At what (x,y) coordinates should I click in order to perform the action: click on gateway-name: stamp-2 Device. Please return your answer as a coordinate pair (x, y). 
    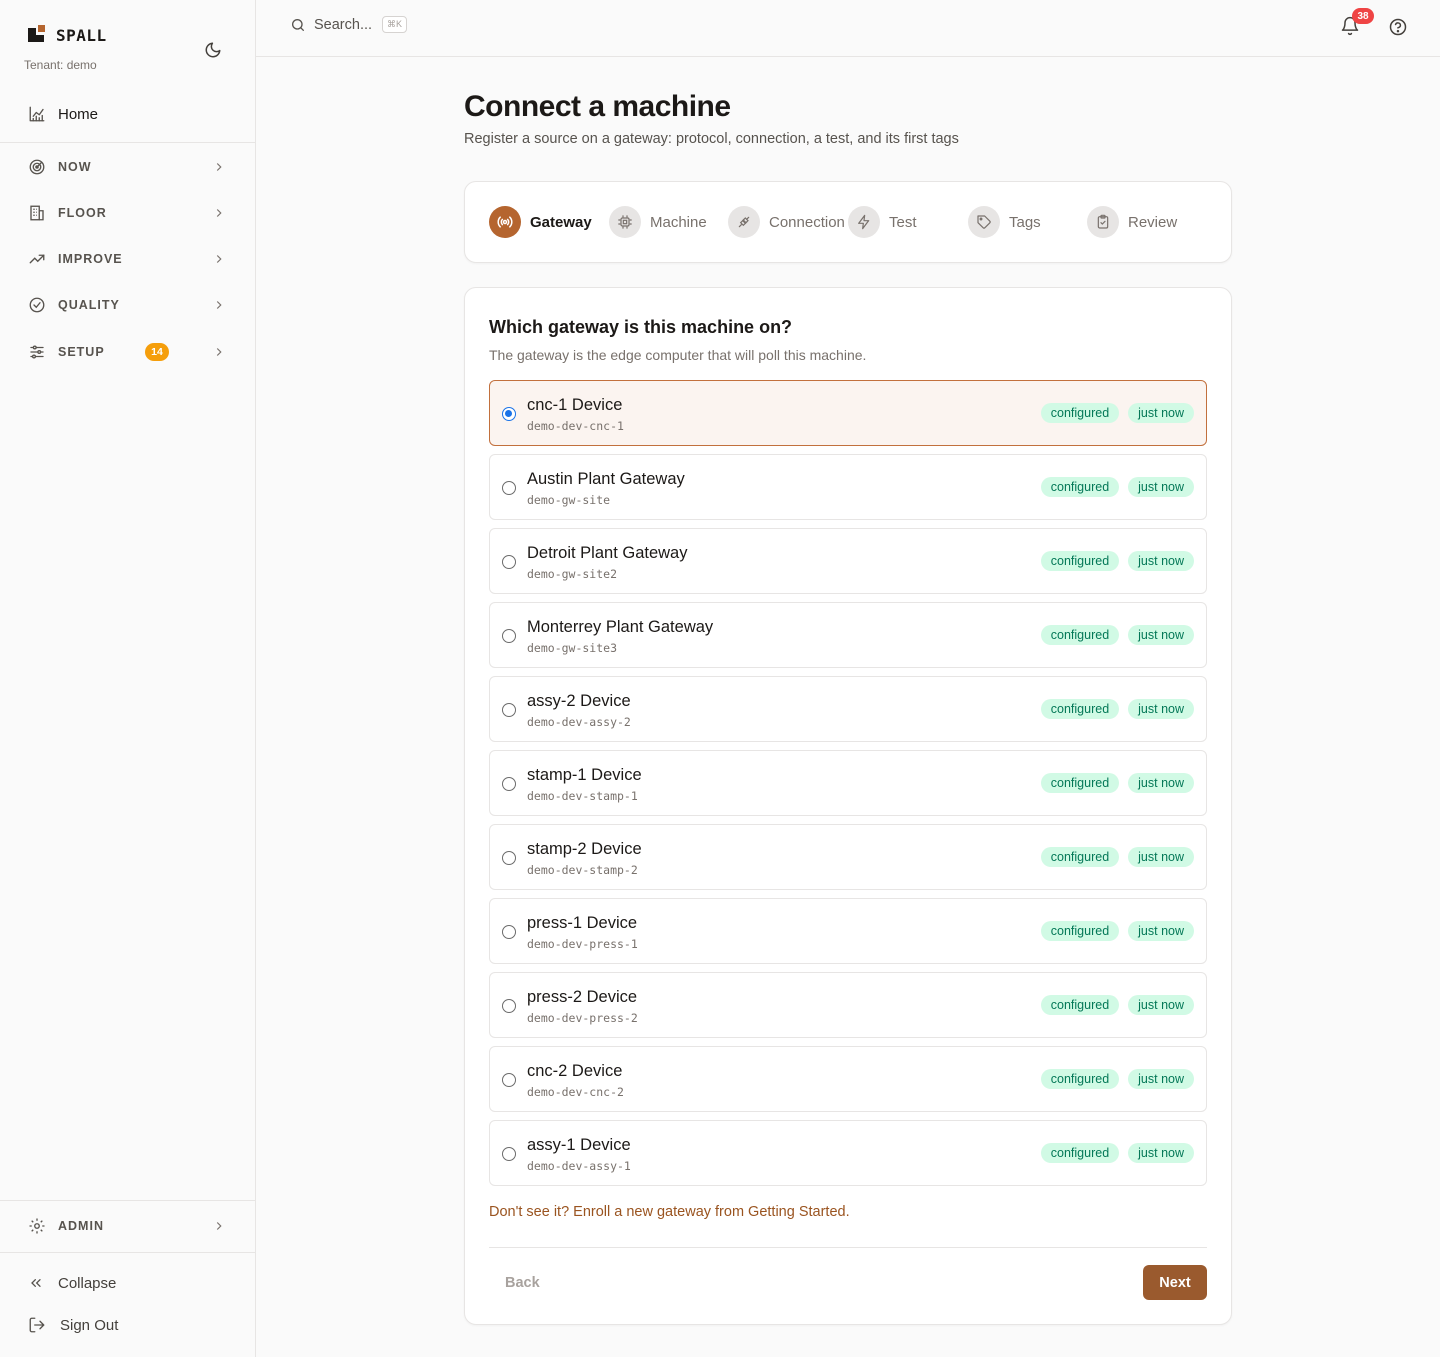
    Looking at the image, I should click on (584, 849).